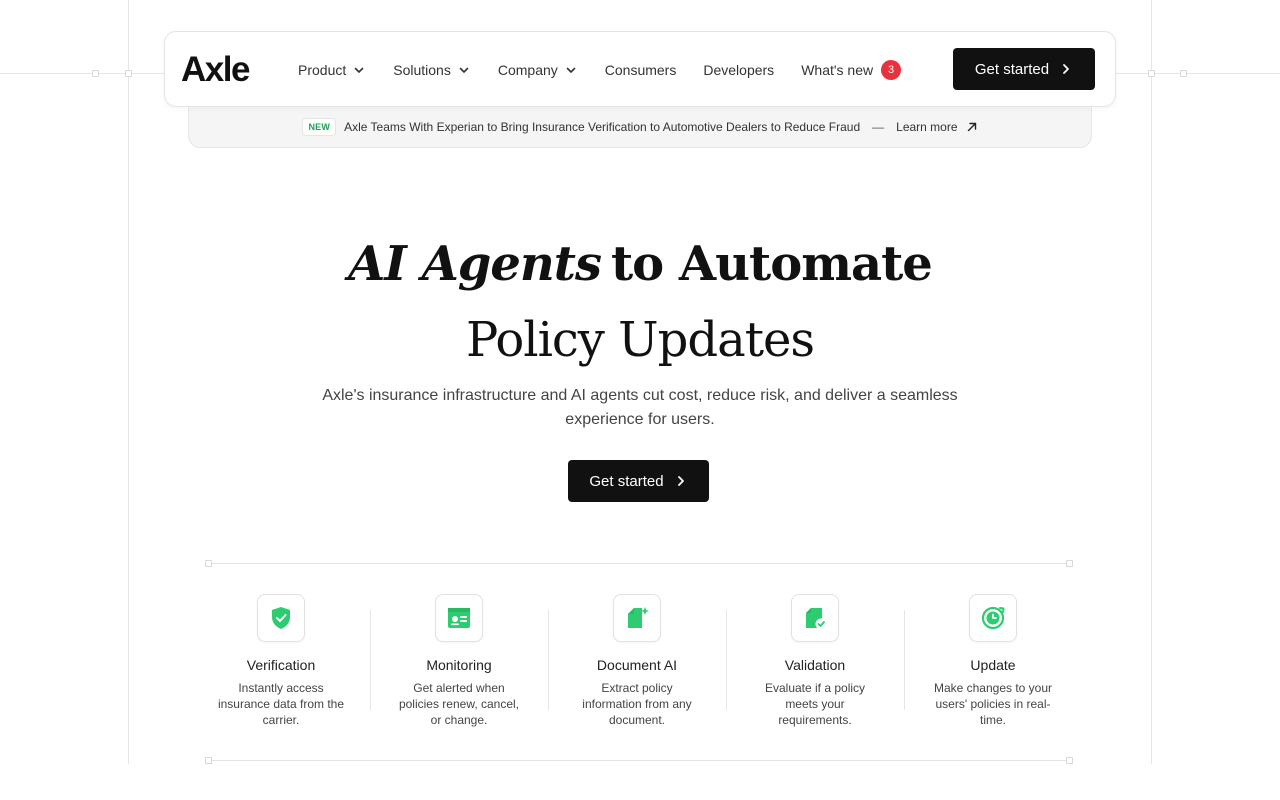 The width and height of the screenshot is (1280, 800). I want to click on nav-item-label: What's new, so click(837, 70).